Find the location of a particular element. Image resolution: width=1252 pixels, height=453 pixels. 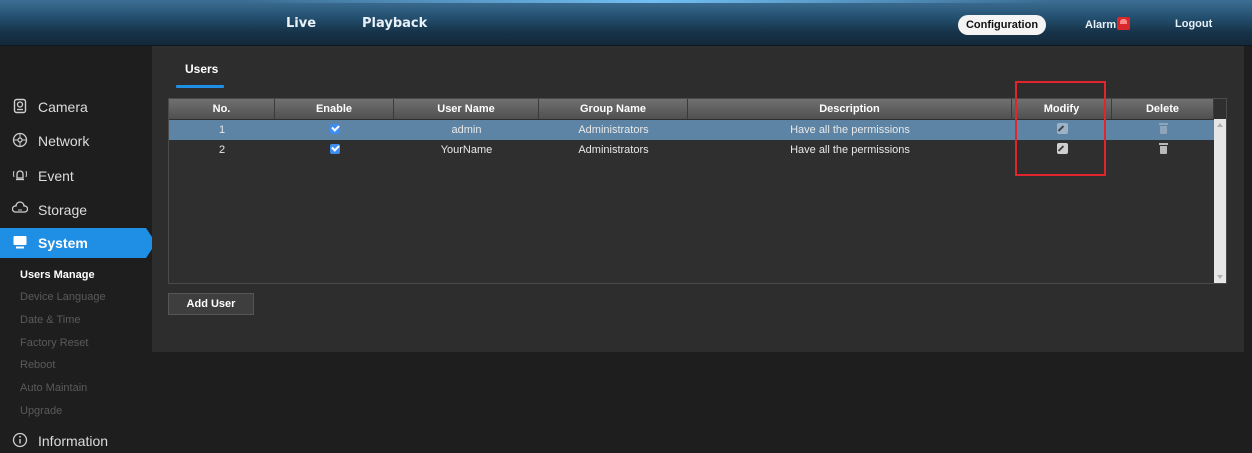

sidebar-sub-factory-reset: Factory Reset is located at coordinates (54, 343).